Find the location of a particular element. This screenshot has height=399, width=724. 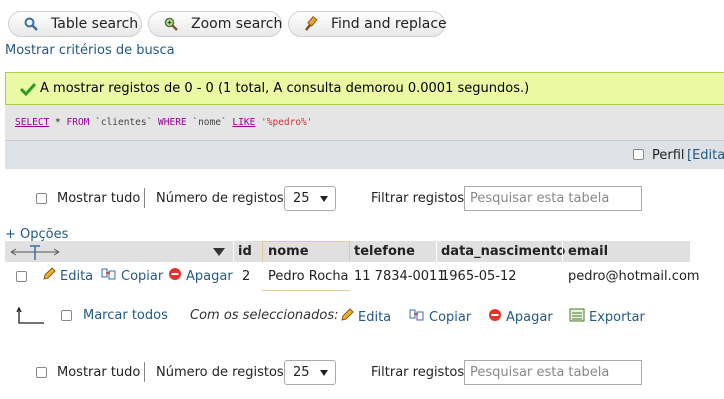

bulk-copy-button: Copiar is located at coordinates (440, 317).